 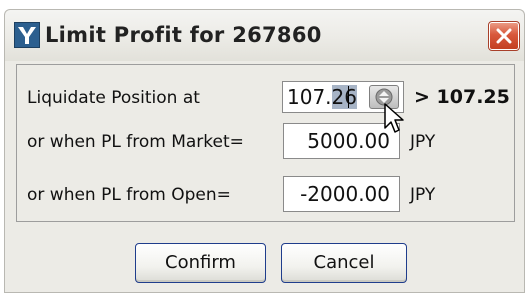 I want to click on mouse-pointer-icon, so click(x=394, y=118).